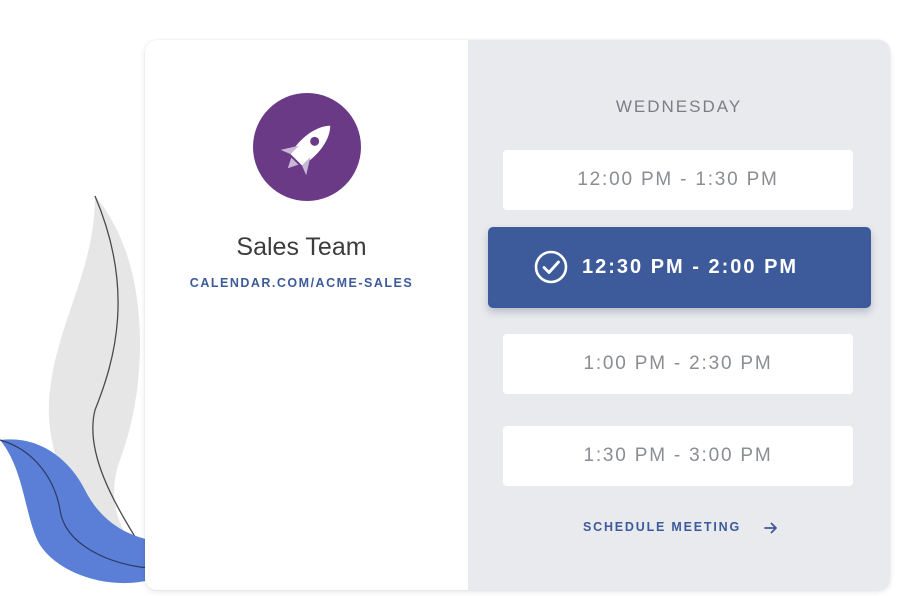 The width and height of the screenshot is (905, 596). I want to click on team-avatar, so click(307, 147).